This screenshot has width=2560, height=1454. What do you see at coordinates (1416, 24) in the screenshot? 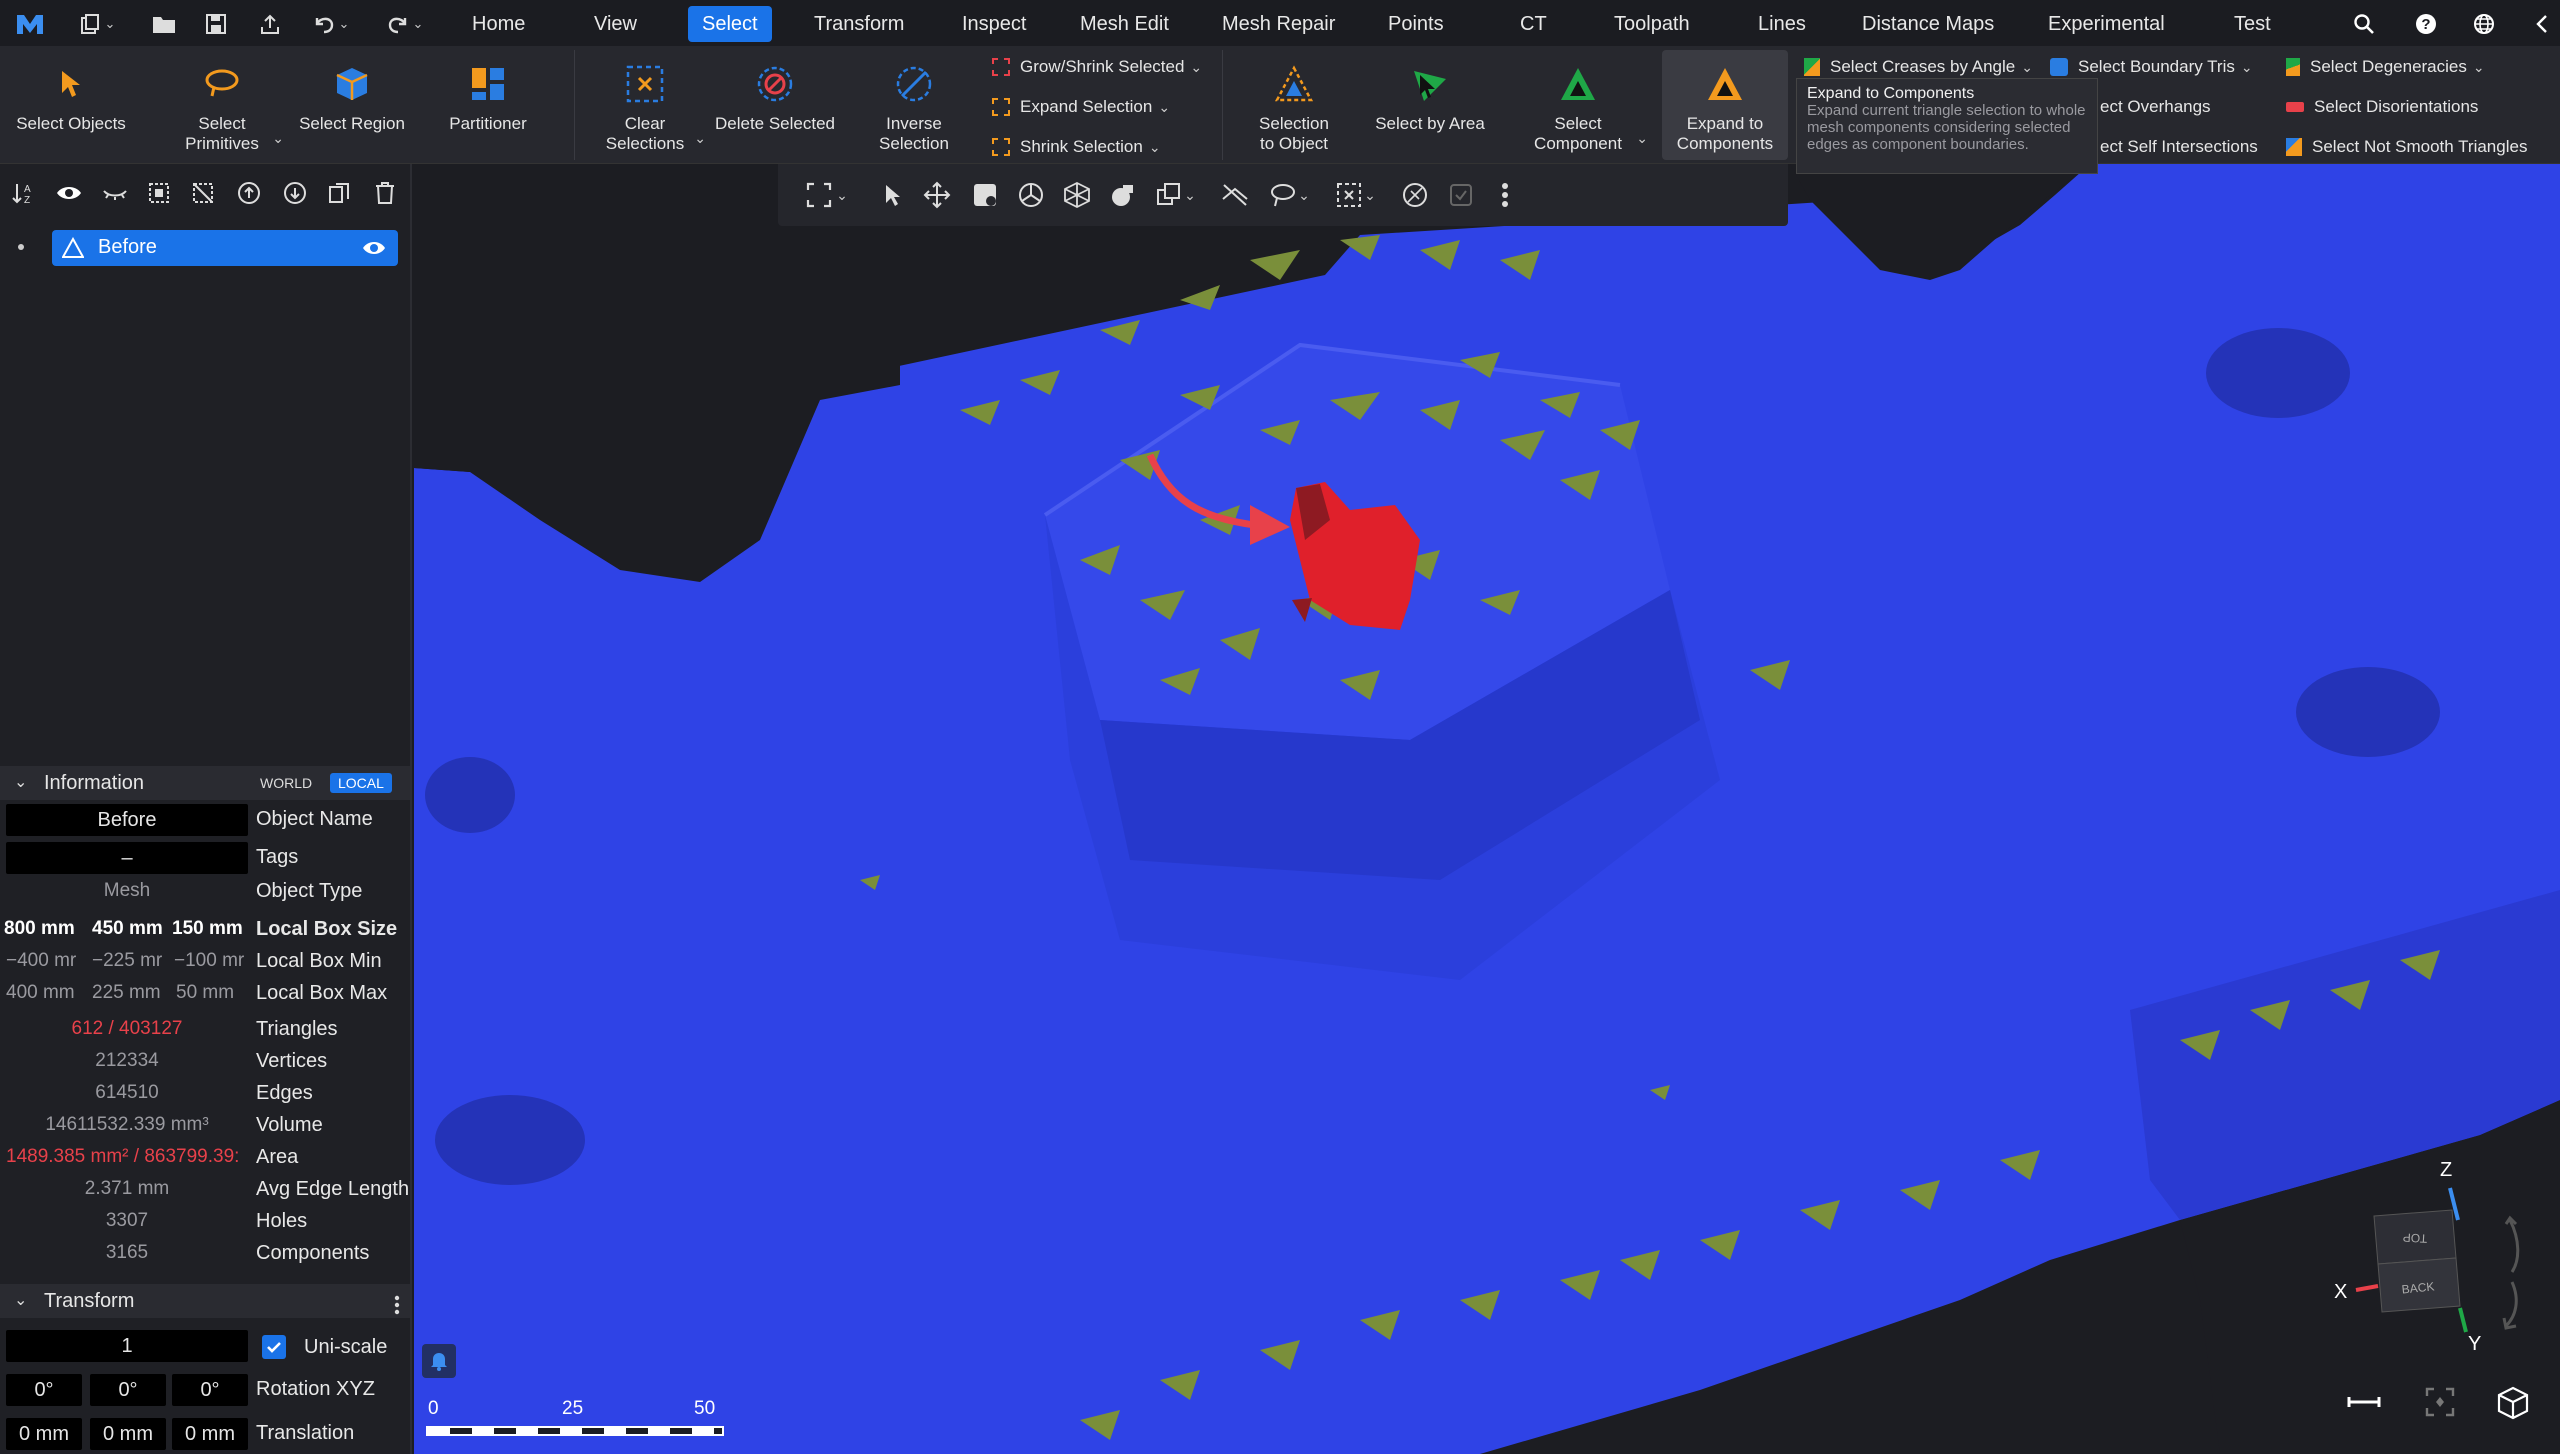
I see `tab-points: Points` at bounding box center [1416, 24].